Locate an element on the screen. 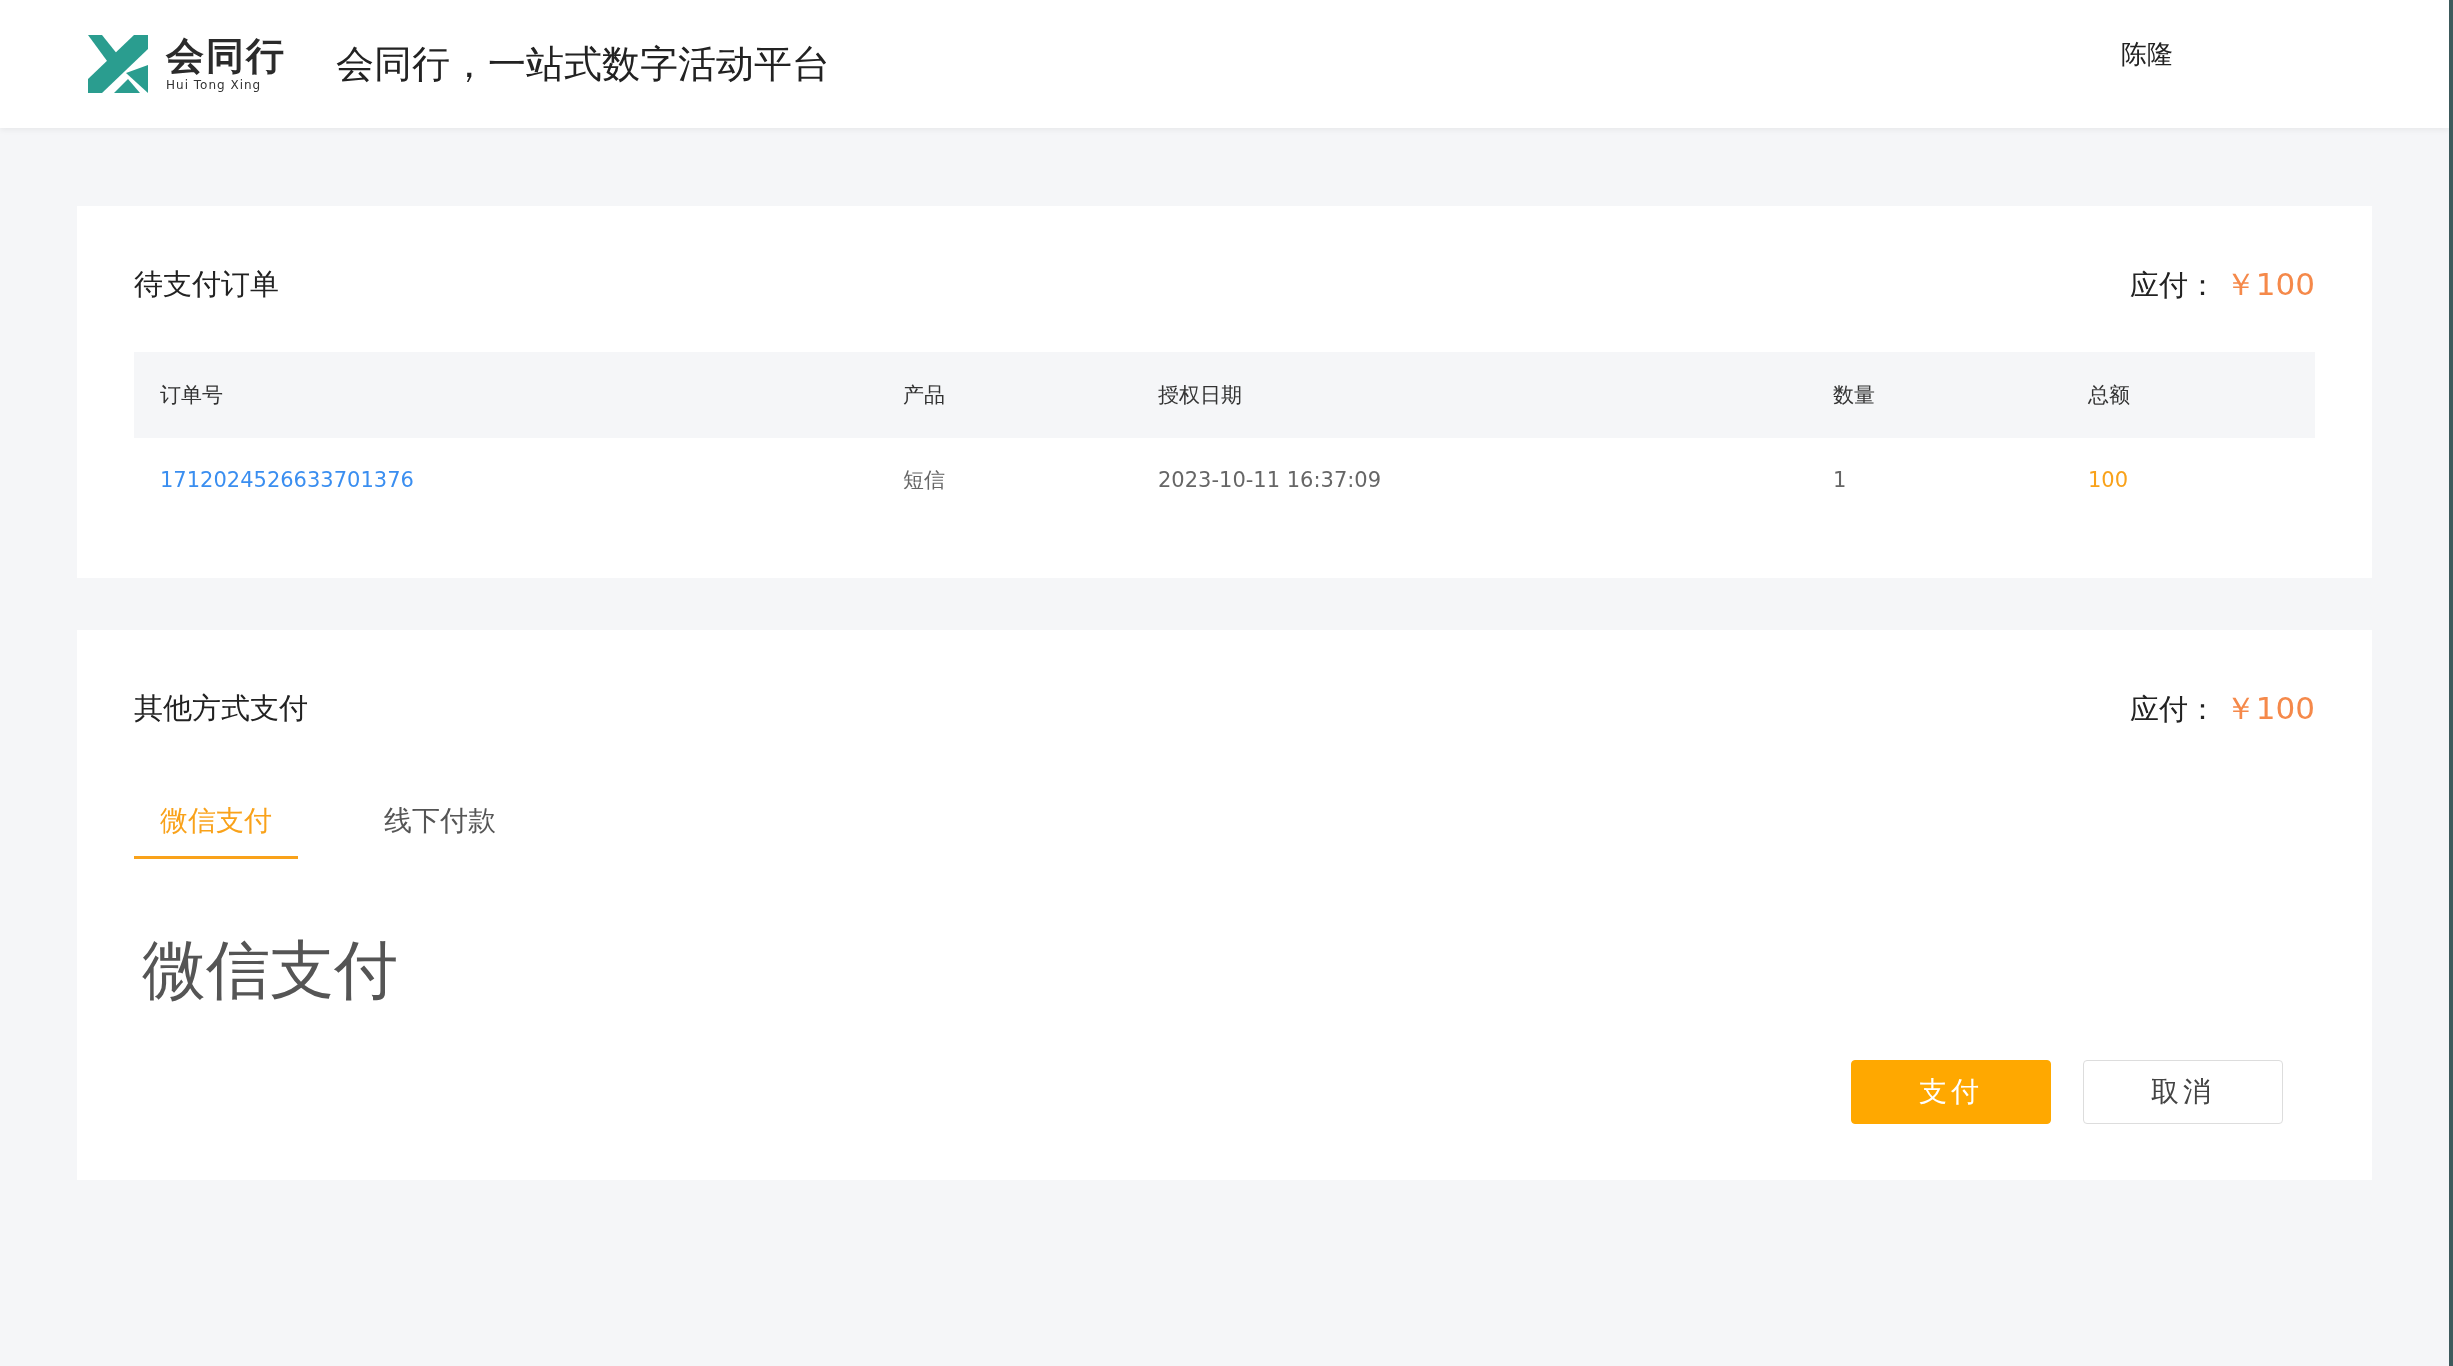 The image size is (2453, 1366). logo-icon is located at coordinates (118, 64).